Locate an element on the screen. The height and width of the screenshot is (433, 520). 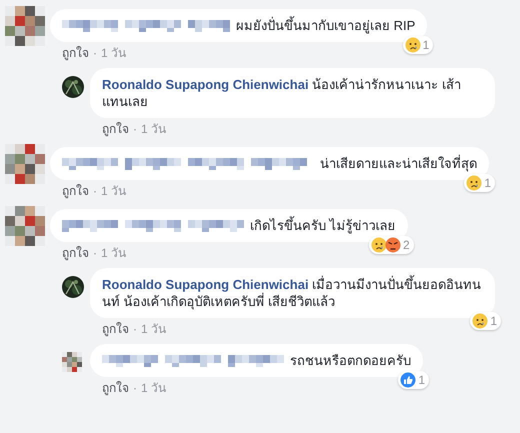
angry-face-icon is located at coordinates (392, 245).